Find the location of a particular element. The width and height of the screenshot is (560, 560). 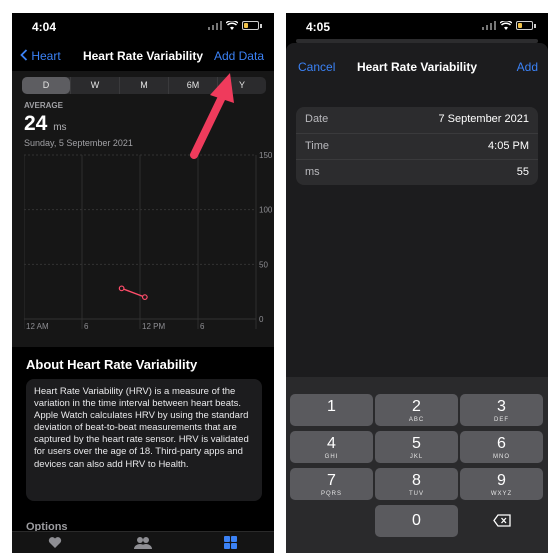

backspace-key is located at coordinates (501, 521).